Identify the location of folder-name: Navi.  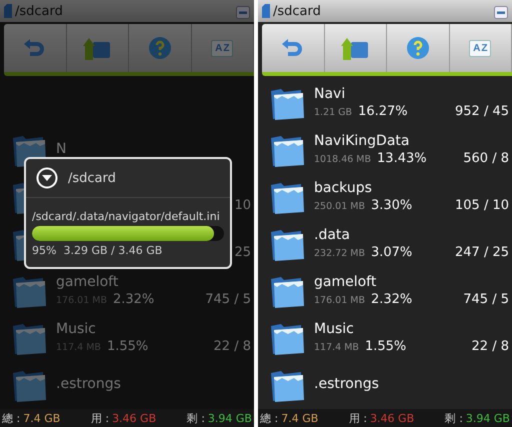
(330, 95).